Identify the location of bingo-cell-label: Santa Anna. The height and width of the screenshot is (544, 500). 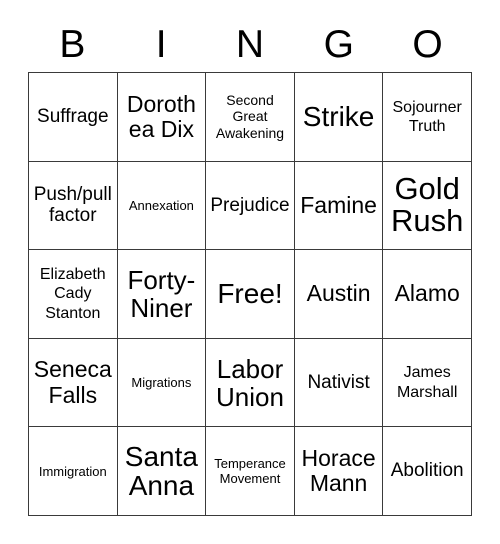
(161, 471).